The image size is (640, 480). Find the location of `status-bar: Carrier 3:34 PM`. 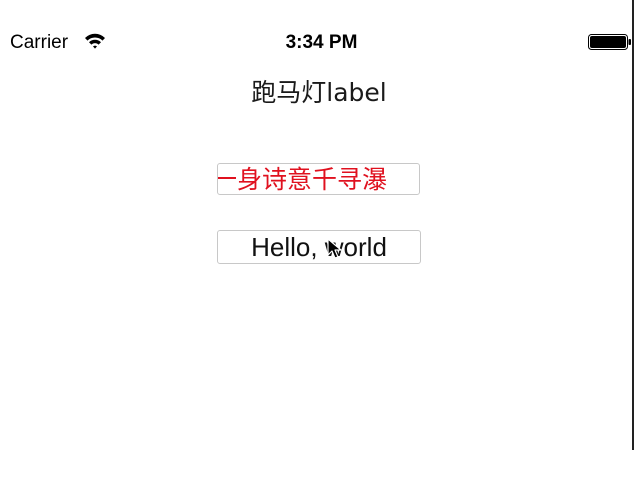

status-bar: Carrier 3:34 PM is located at coordinates (316, 43).